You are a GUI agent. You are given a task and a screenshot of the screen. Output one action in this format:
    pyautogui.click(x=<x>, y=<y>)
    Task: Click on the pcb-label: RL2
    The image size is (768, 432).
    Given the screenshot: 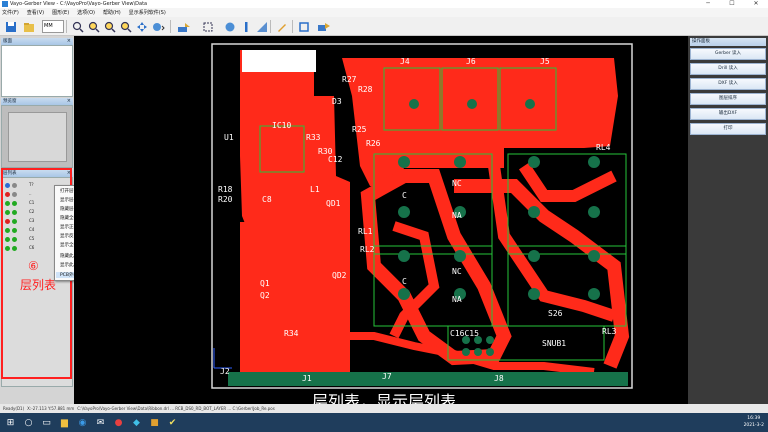 What is the action you would take?
    pyautogui.click(x=367, y=249)
    